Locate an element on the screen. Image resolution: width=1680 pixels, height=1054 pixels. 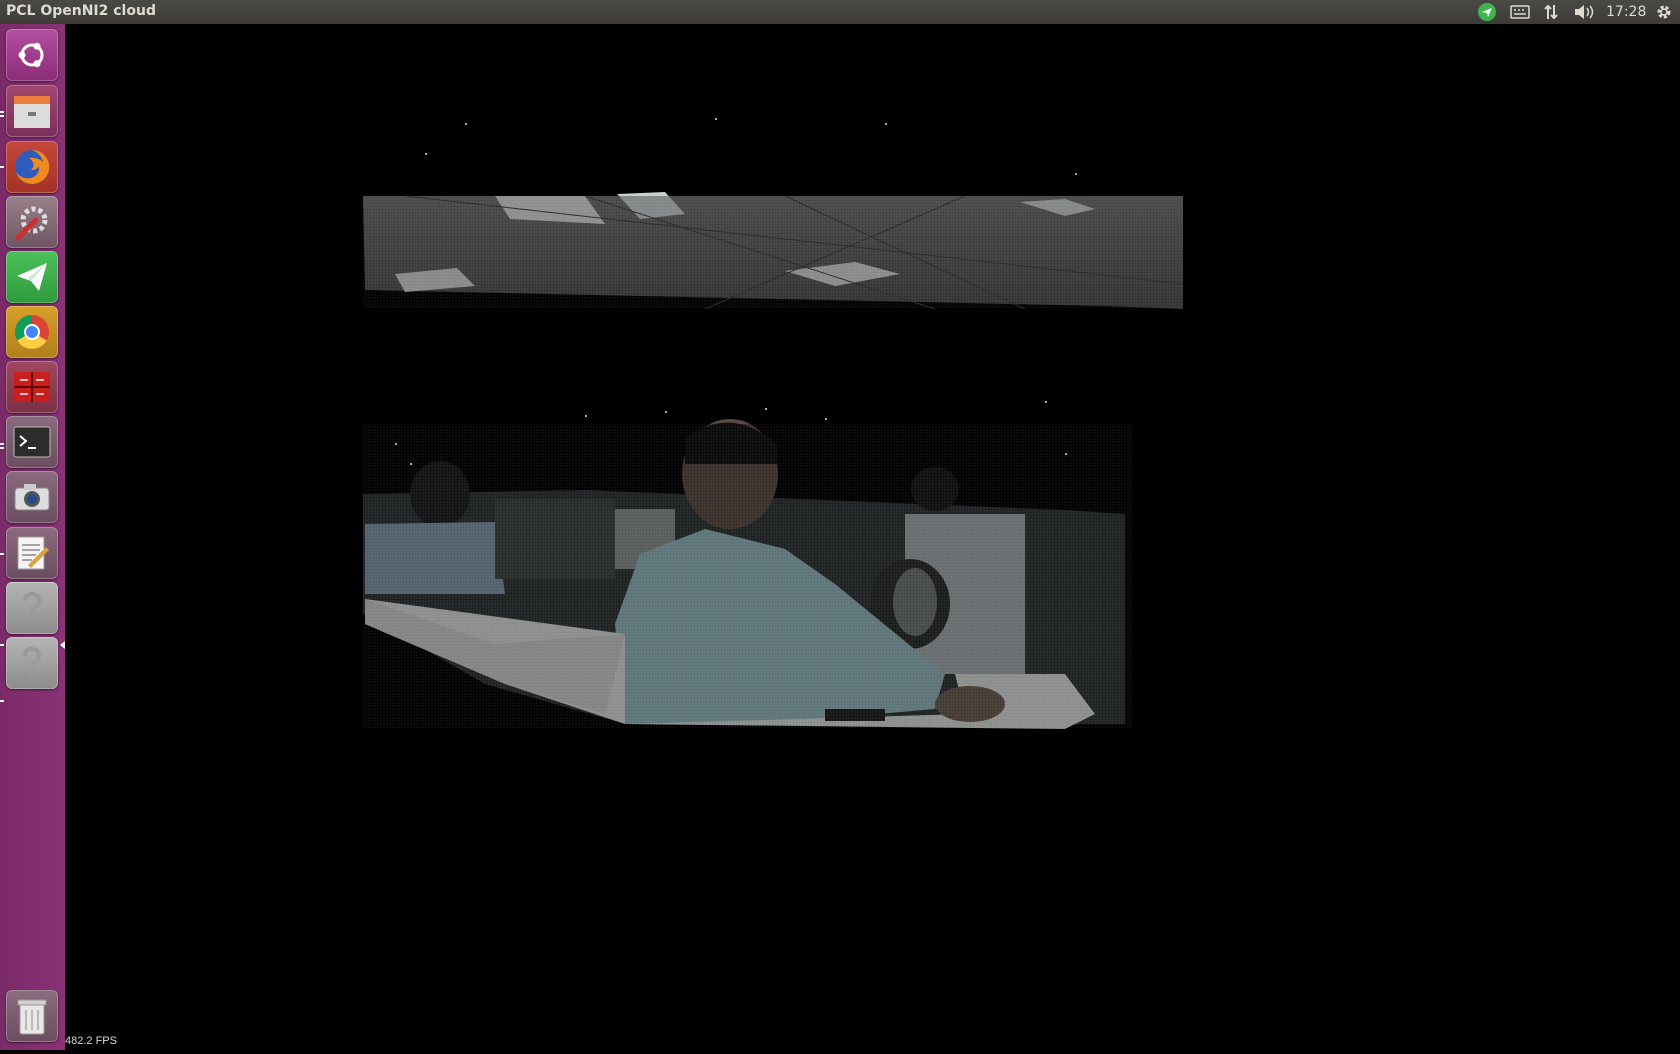
top-panel: PCL OpenNI2 cloud 17:28 is located at coordinates (840, 12).